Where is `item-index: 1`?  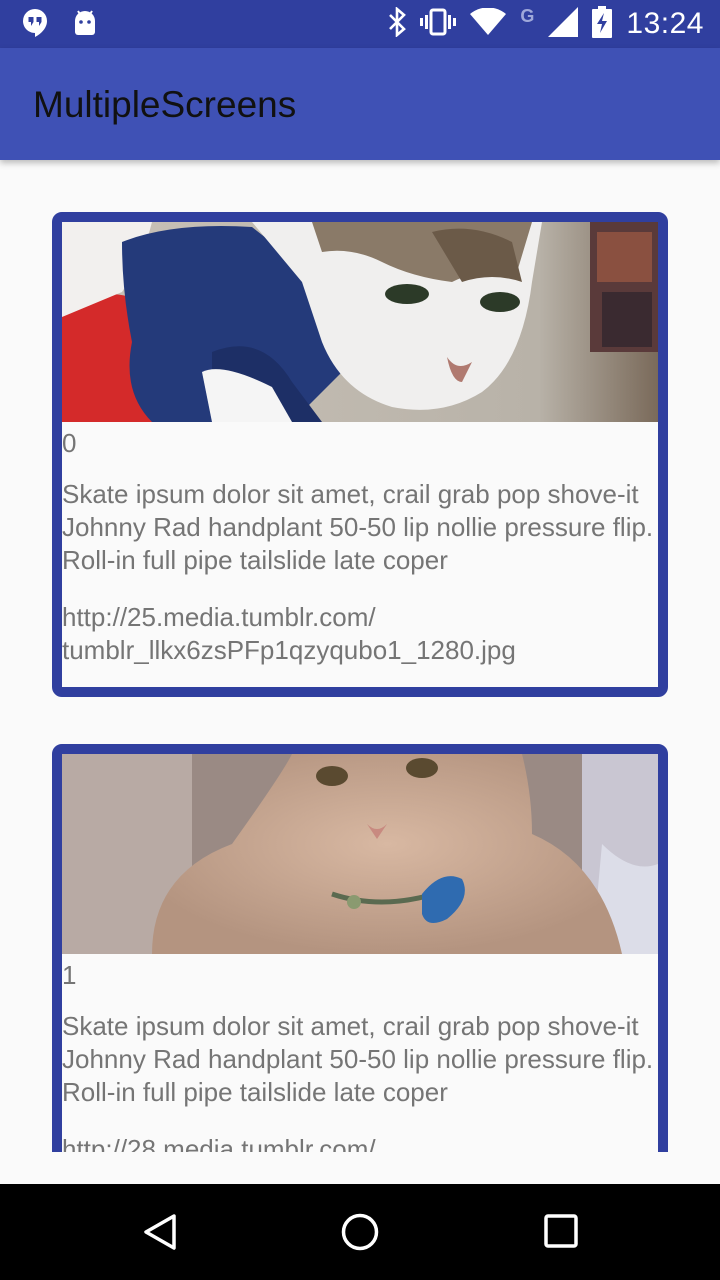 item-index: 1 is located at coordinates (69, 975).